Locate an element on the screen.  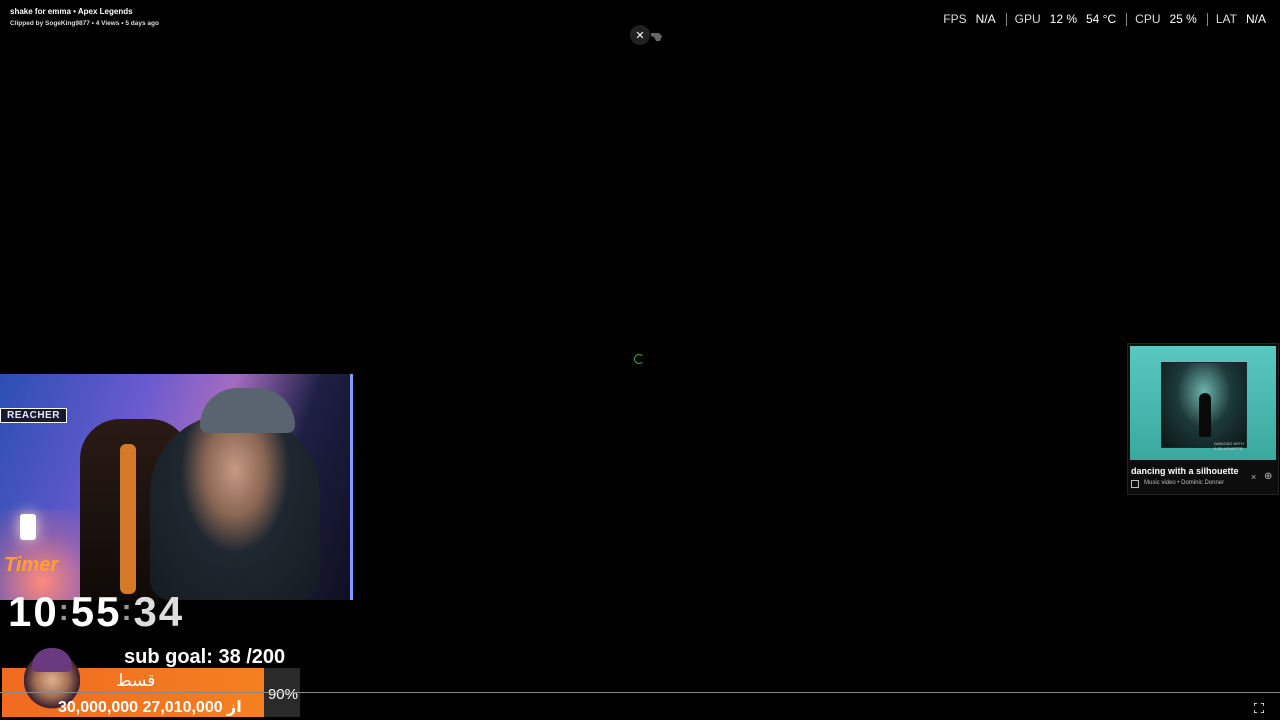
stream-timer: 10:55:34 is located at coordinates (96, 612).